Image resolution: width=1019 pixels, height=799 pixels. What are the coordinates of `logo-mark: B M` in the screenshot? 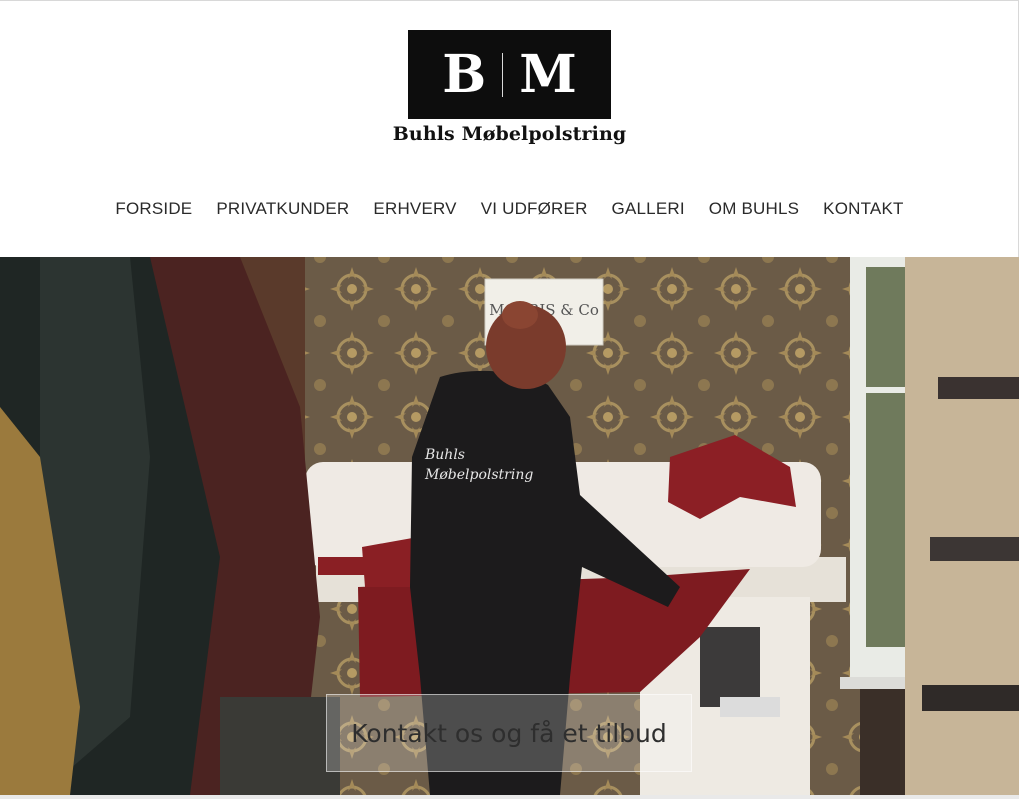 It's located at (509, 74).